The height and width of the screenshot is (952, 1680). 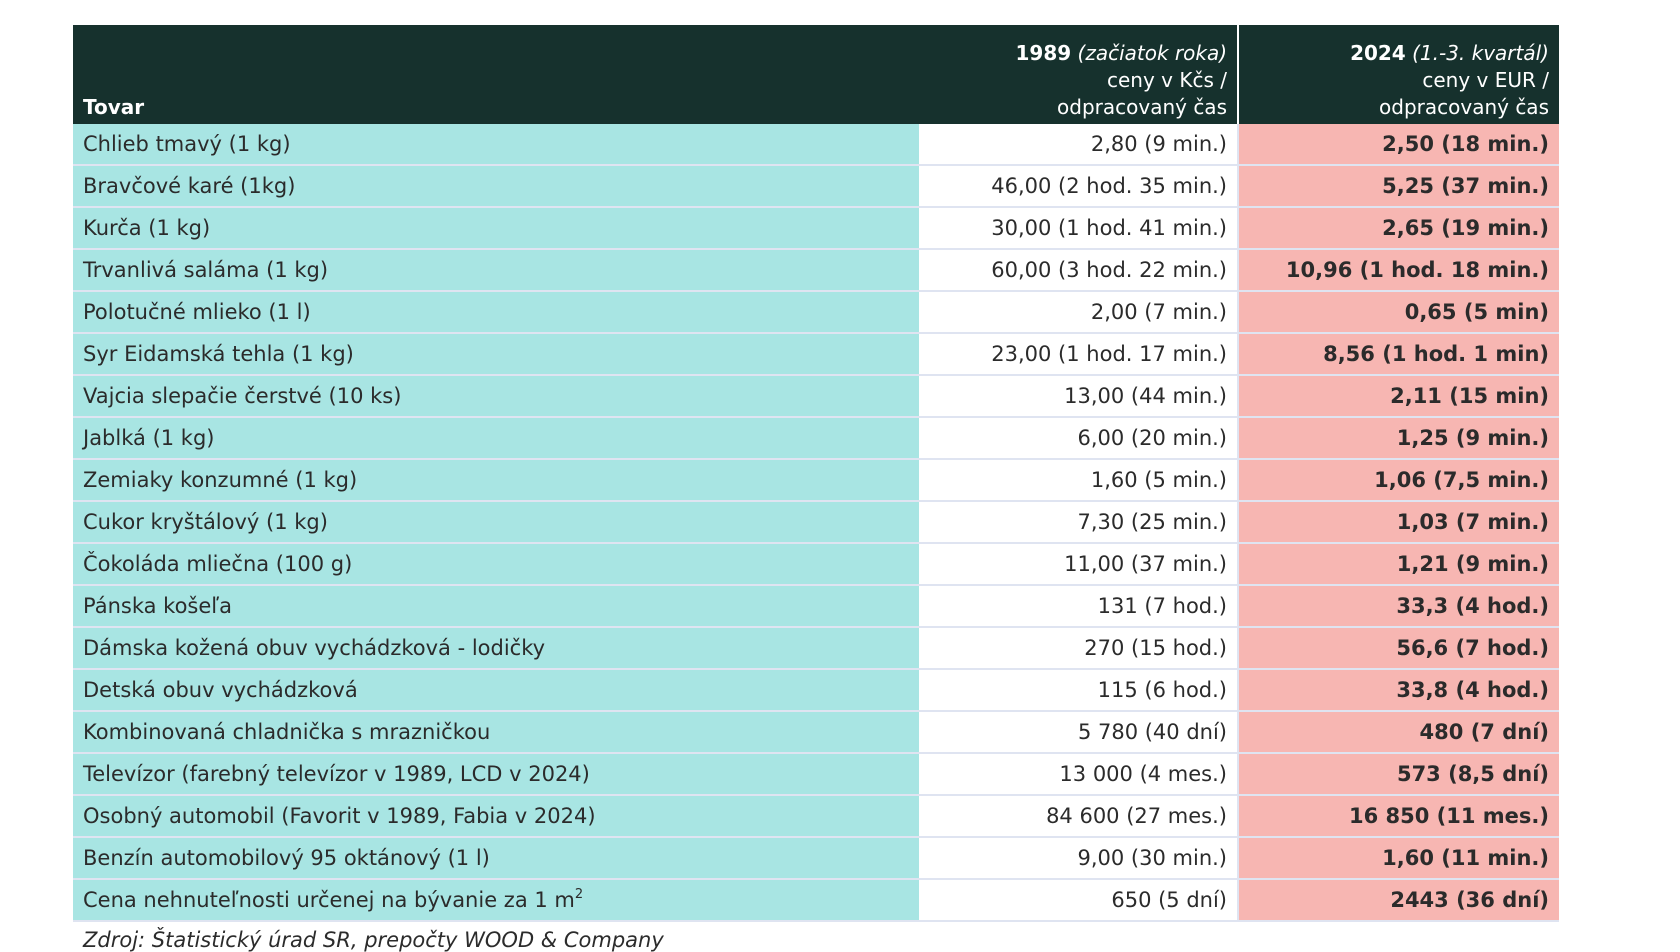 What do you see at coordinates (496, 607) in the screenshot?
I see `goods-cell: Pánska košeľa` at bounding box center [496, 607].